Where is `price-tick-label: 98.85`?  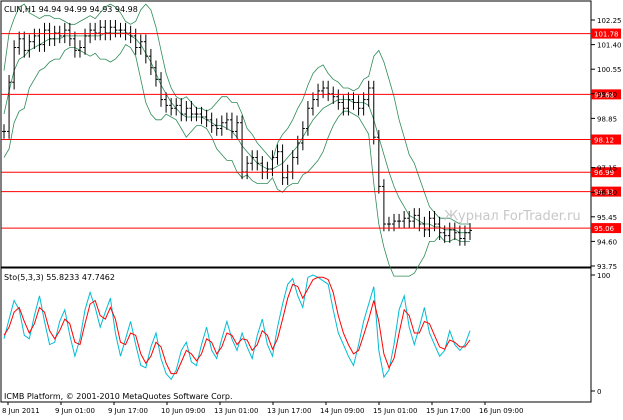 price-tick-label: 98.85 is located at coordinates (607, 119).